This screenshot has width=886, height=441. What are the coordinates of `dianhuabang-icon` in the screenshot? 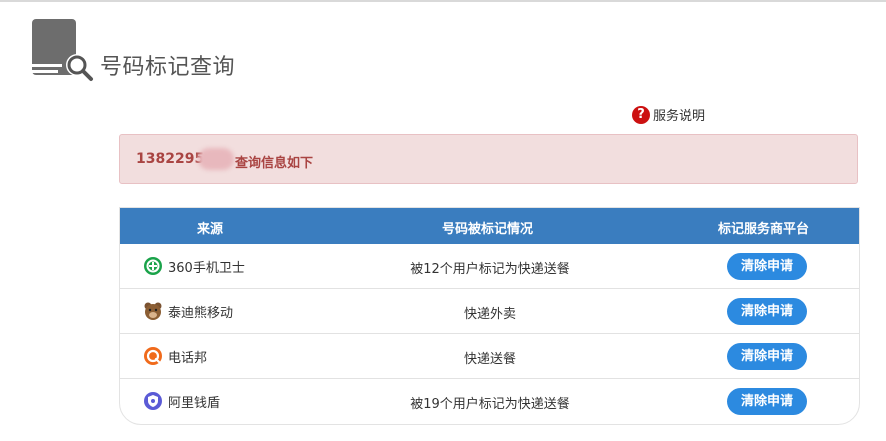 It's located at (153, 356).